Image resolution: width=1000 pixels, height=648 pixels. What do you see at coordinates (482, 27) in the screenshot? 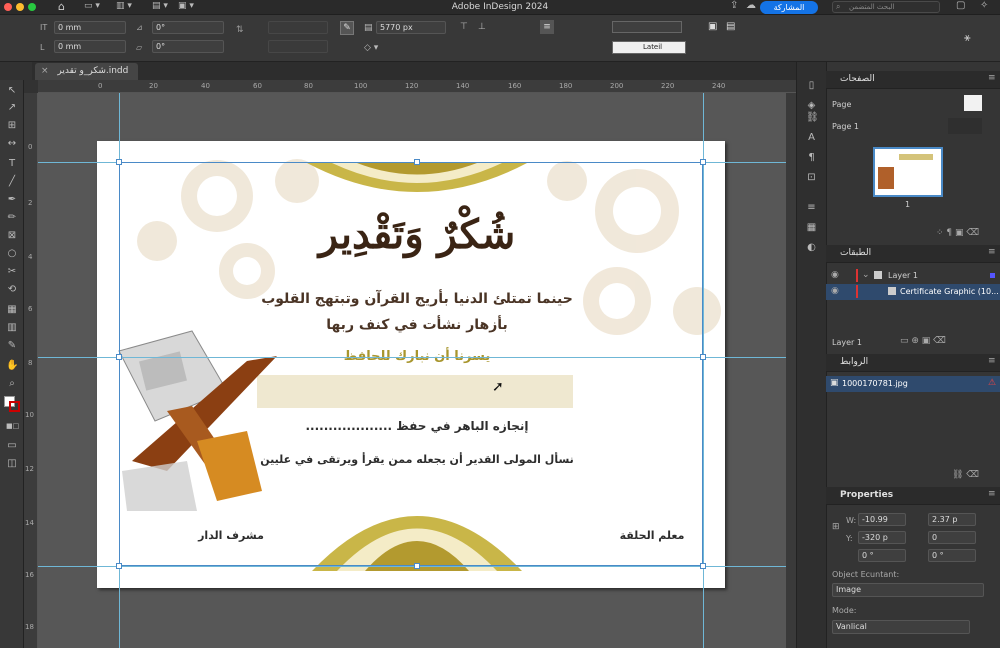
I see `align-center-icon: ⊥` at bounding box center [482, 27].